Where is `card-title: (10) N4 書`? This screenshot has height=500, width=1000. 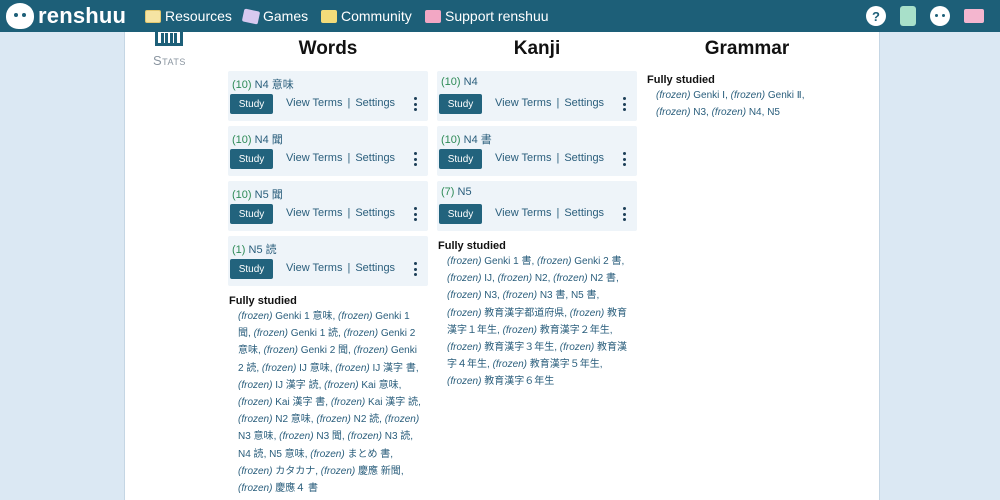
card-title: (10) N4 書 is located at coordinates (466, 139).